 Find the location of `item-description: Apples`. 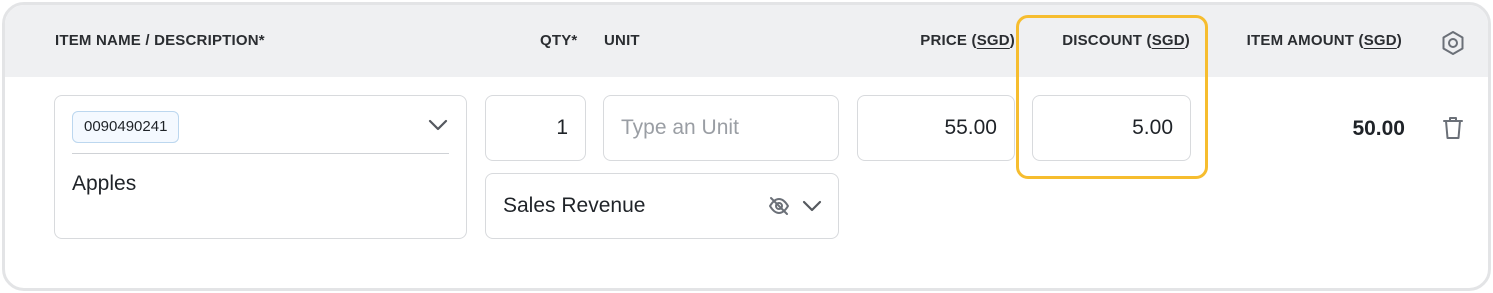

item-description: Apples is located at coordinates (104, 184).